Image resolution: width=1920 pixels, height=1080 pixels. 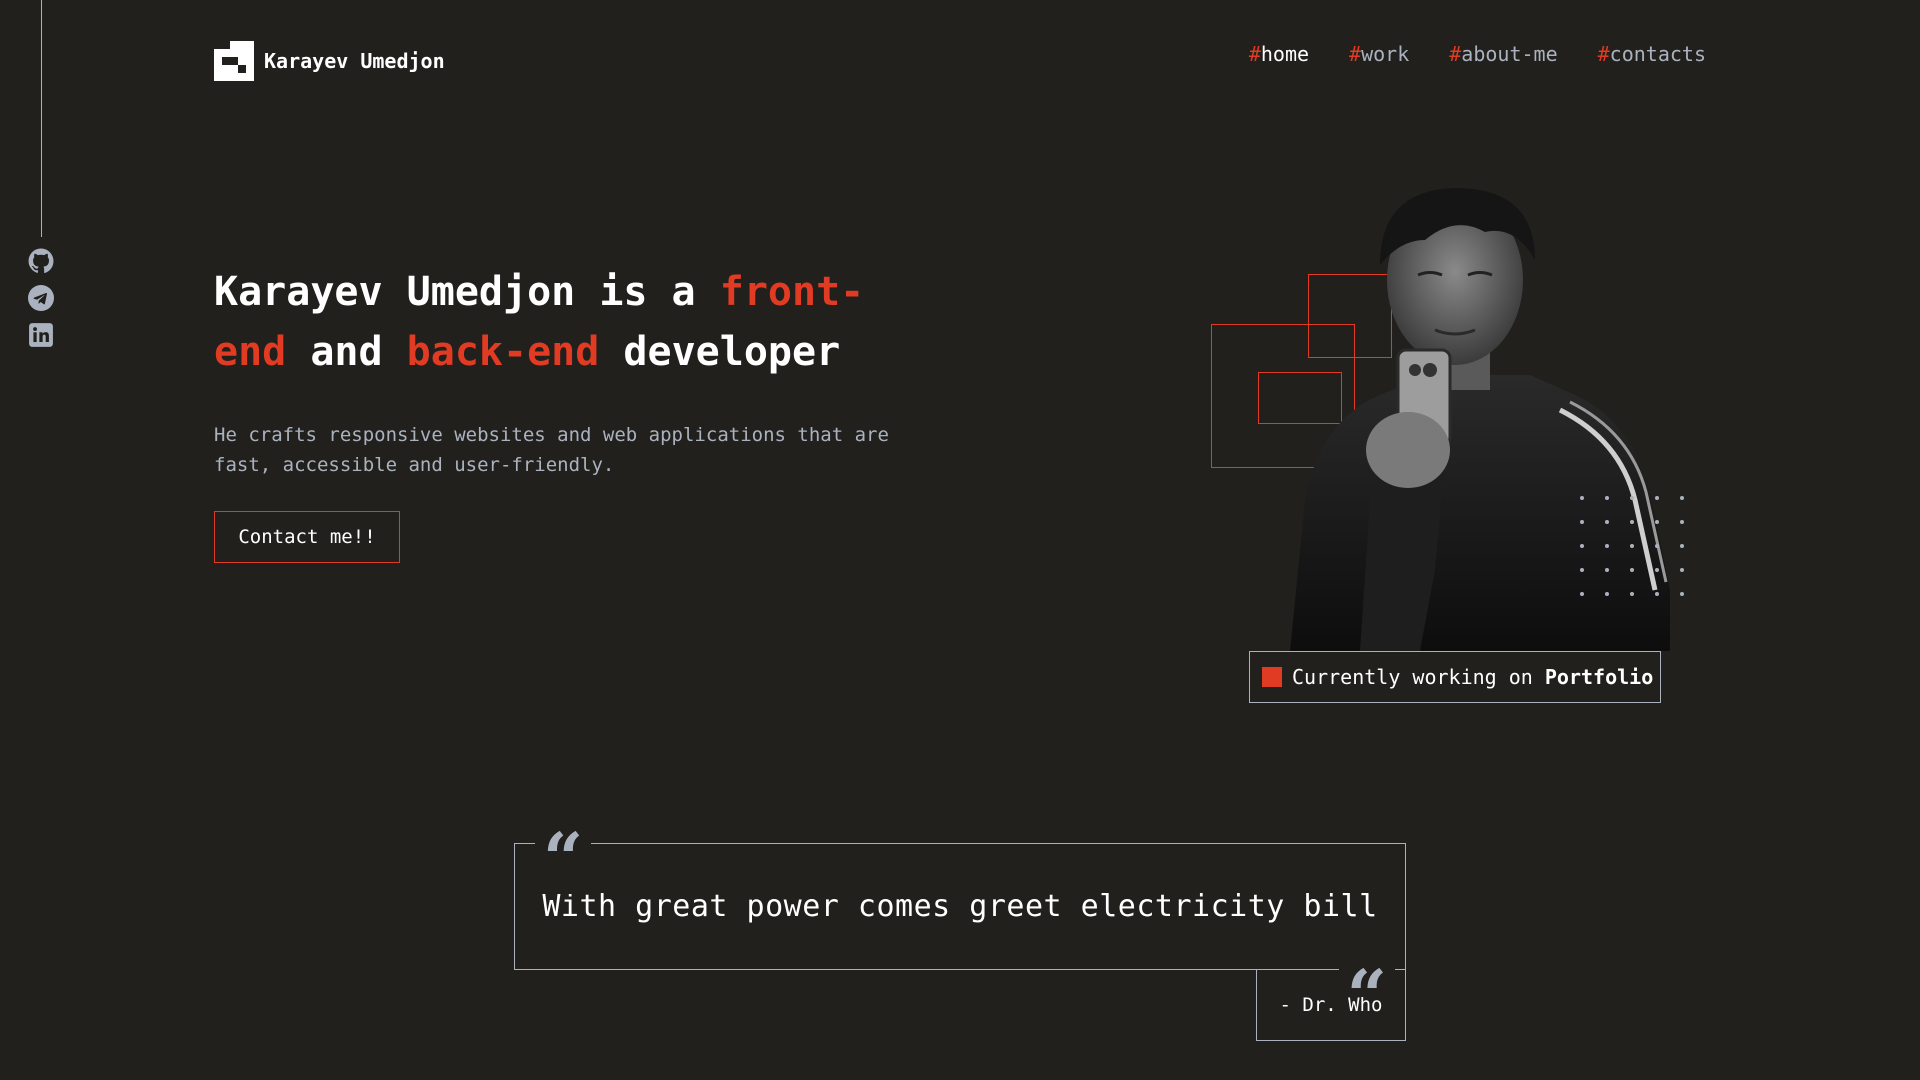 What do you see at coordinates (1272, 677) in the screenshot?
I see `status-indicator-icon` at bounding box center [1272, 677].